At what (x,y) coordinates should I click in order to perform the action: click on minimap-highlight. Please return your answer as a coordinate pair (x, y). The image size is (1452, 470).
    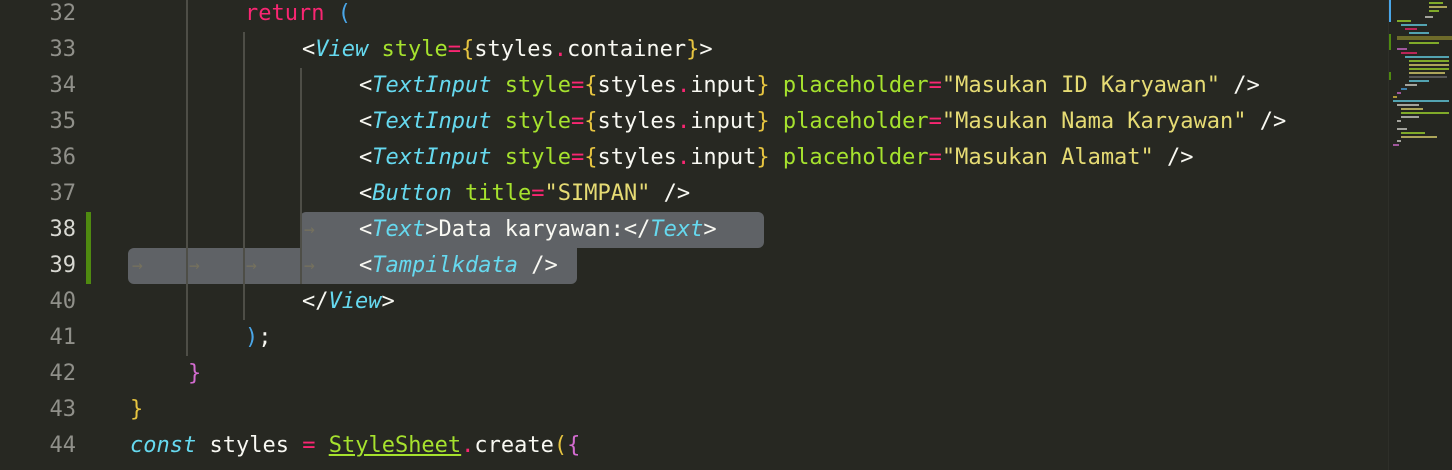
    Looking at the image, I should click on (1424, 38).